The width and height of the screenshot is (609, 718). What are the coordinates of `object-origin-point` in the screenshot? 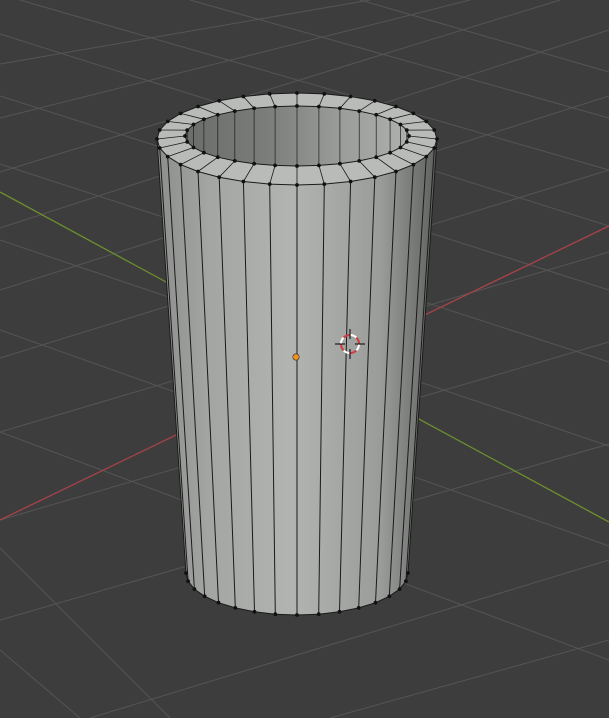 It's located at (296, 357).